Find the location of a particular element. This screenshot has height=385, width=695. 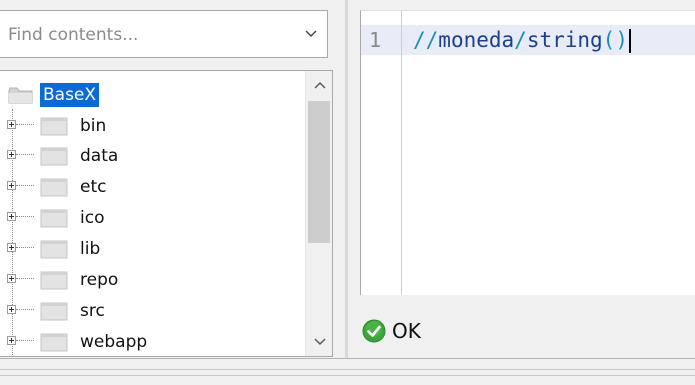

code-token: string is located at coordinates (564, 40).